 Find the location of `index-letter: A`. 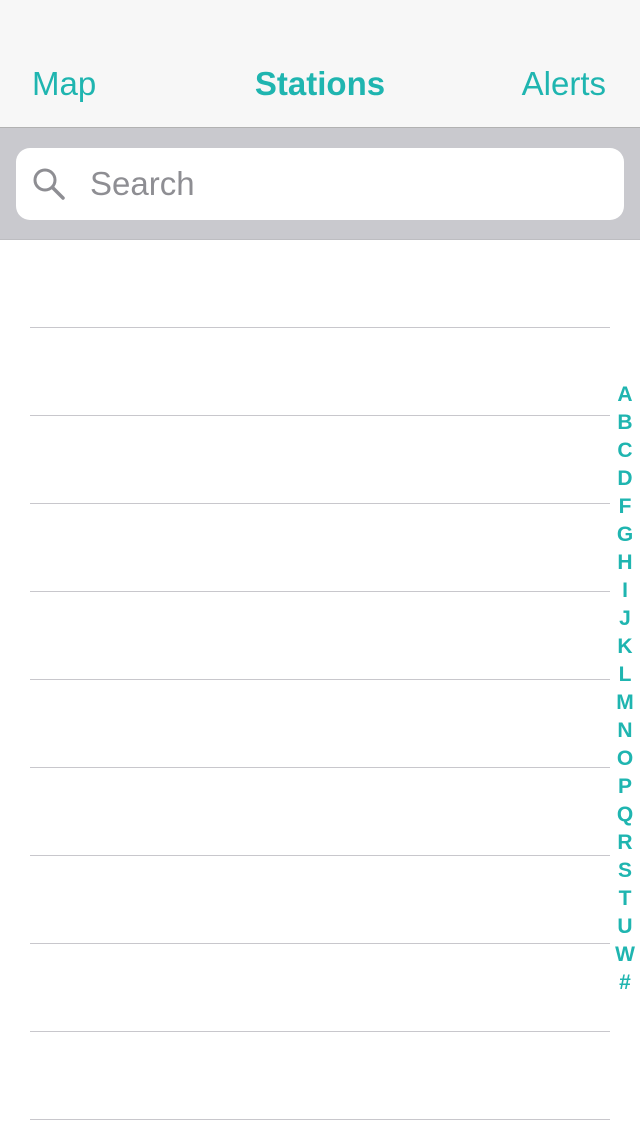

index-letter: A is located at coordinates (624, 395).